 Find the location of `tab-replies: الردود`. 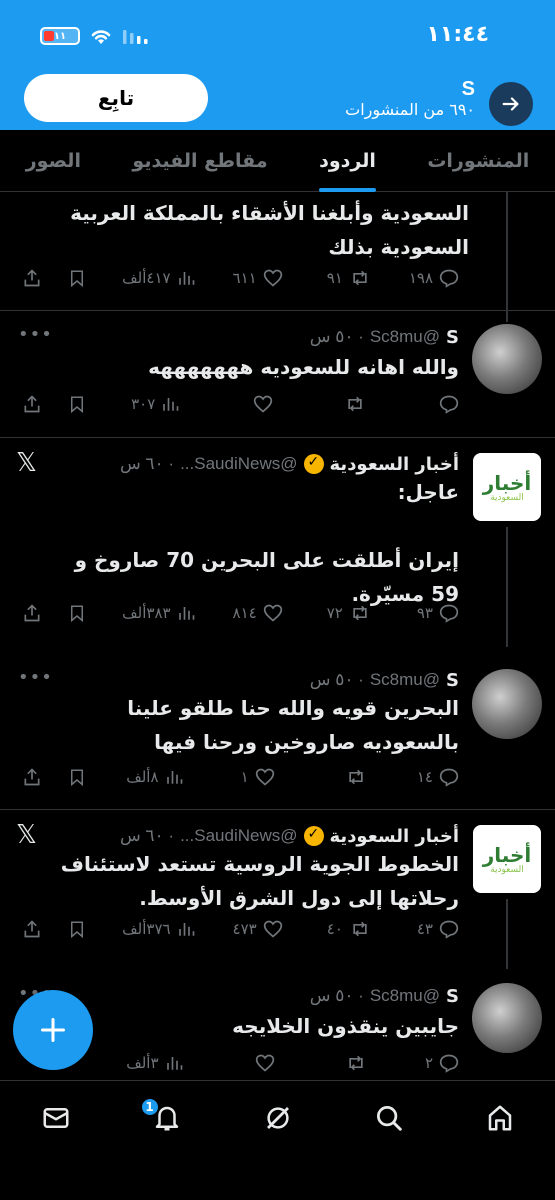

tab-replies: الردود is located at coordinates (347, 161).